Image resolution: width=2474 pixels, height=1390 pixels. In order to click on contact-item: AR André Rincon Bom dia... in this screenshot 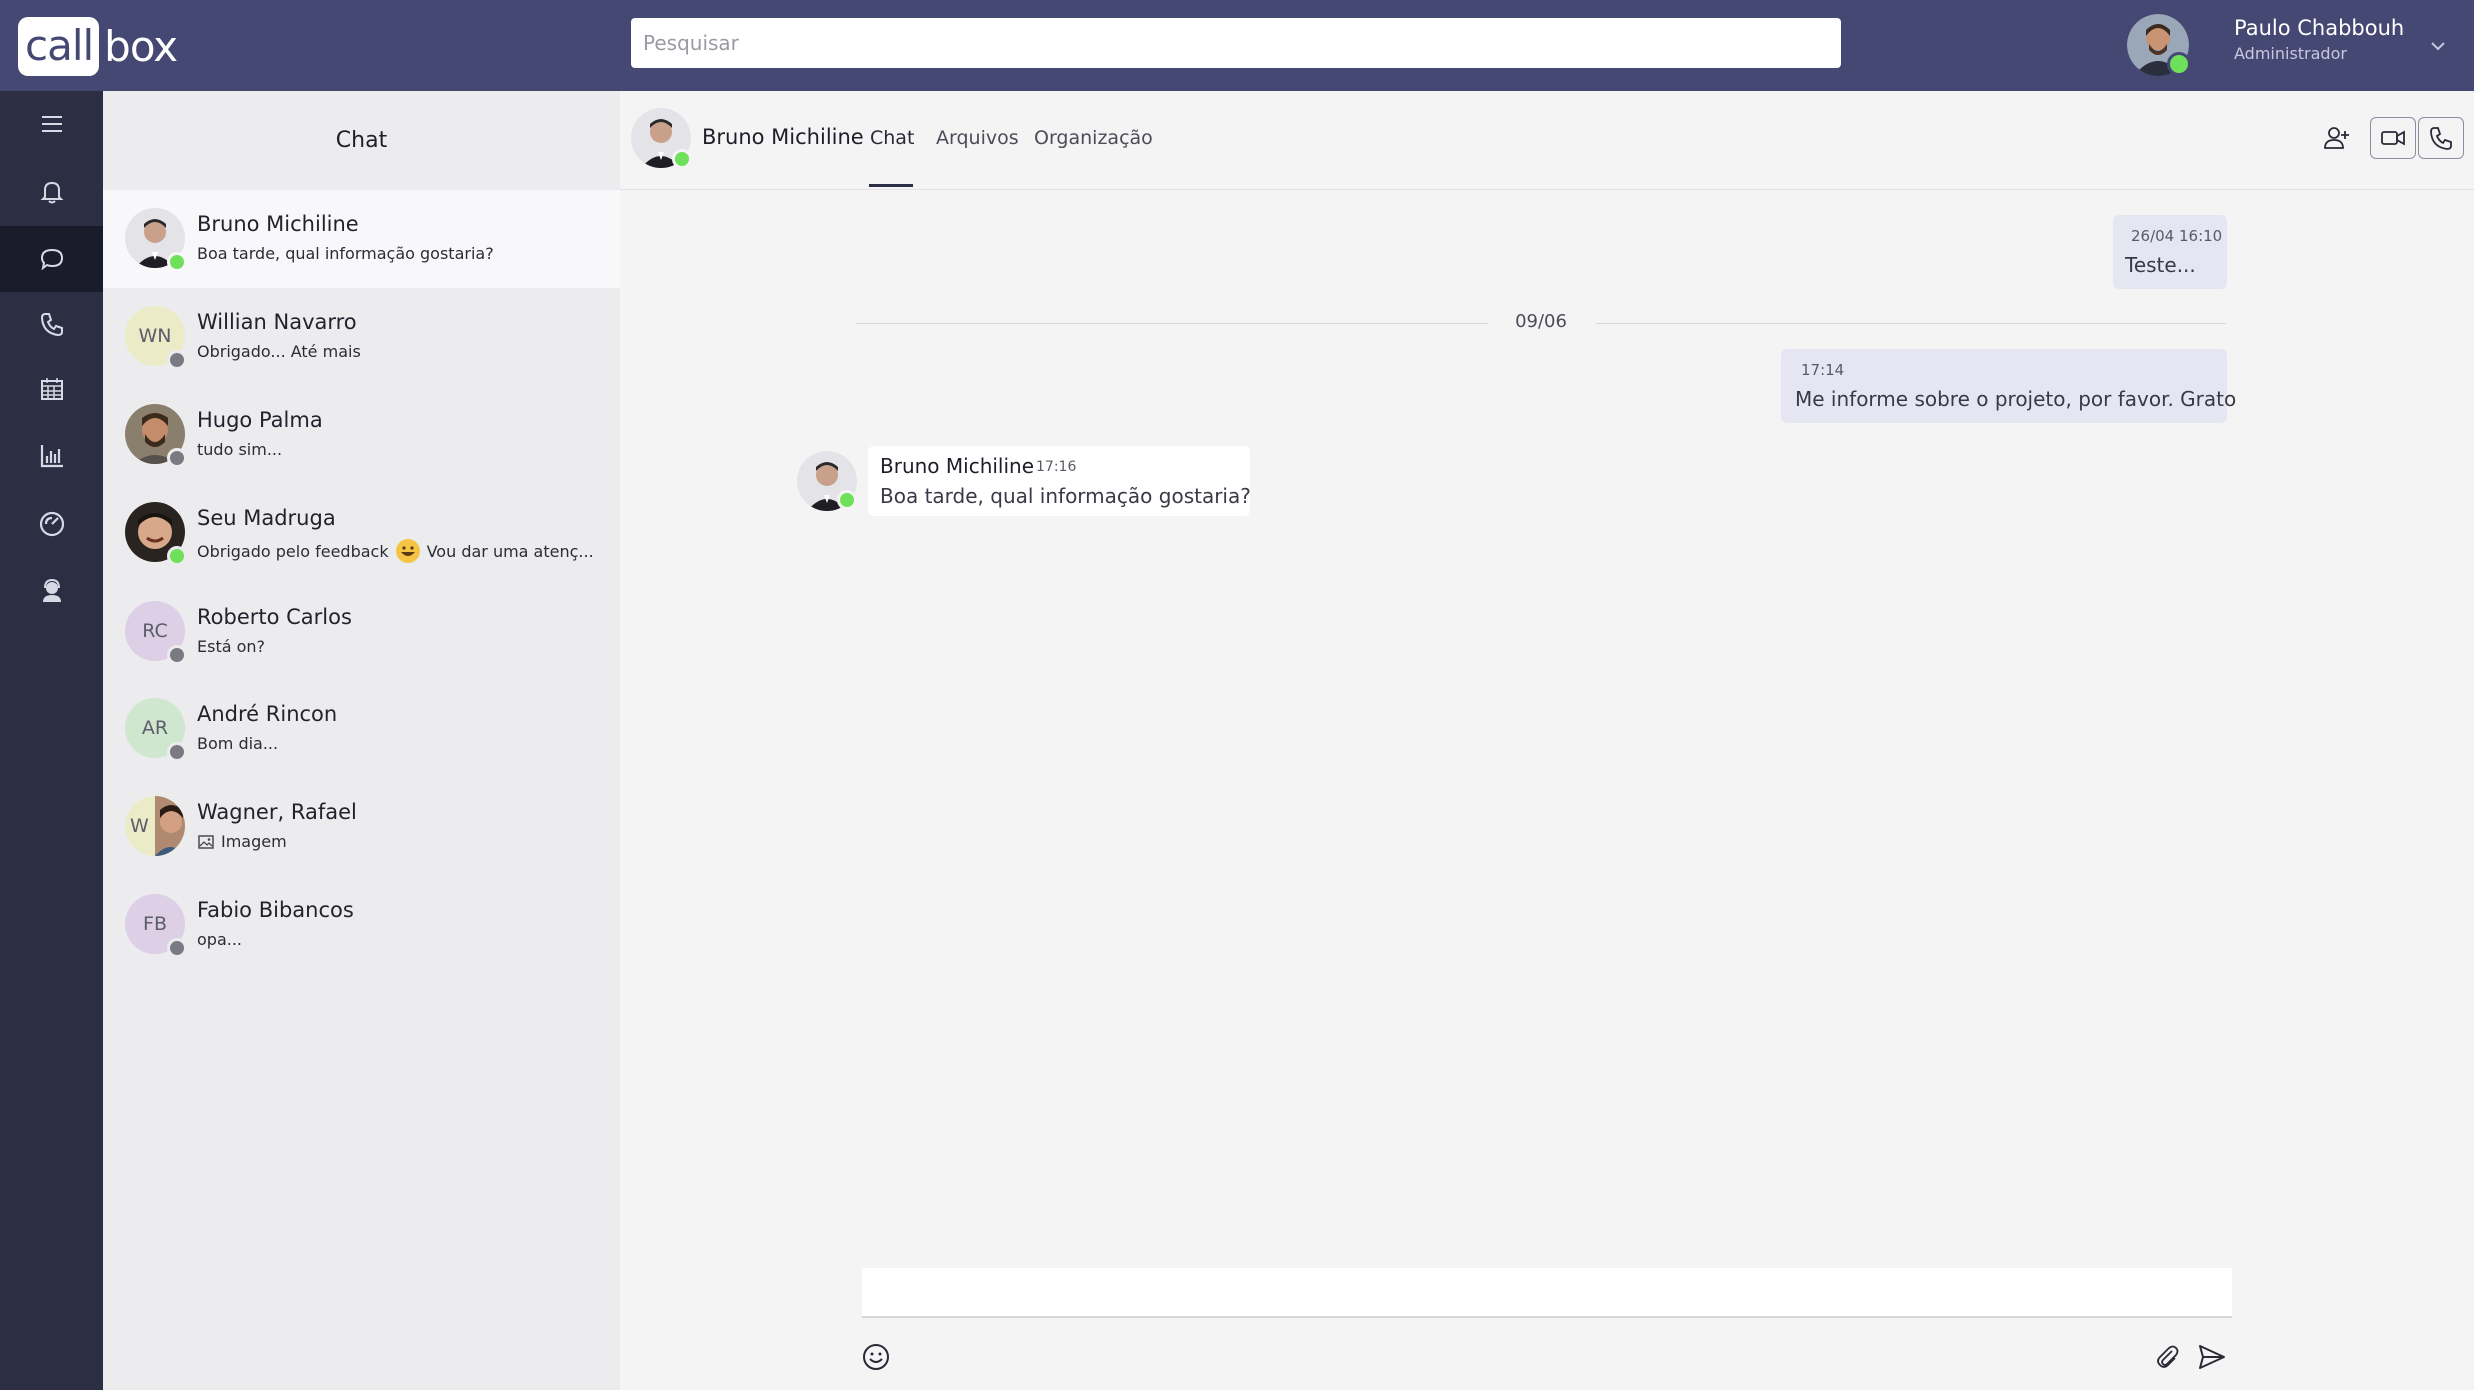, I will do `click(361, 729)`.